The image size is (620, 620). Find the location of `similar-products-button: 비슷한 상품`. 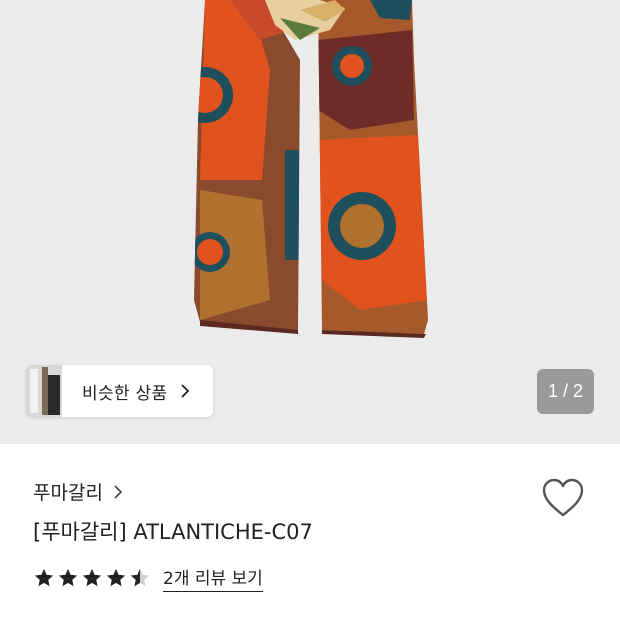

similar-products-button: 비슷한 상품 is located at coordinates (119, 391).